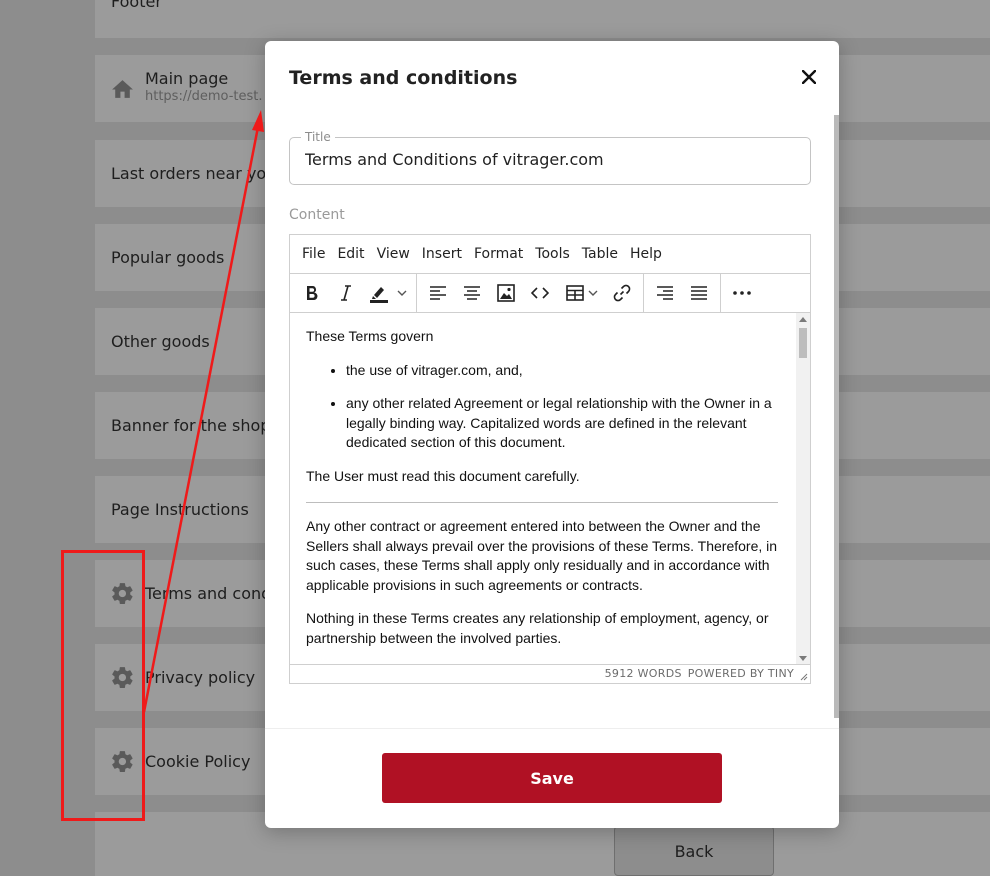 This screenshot has width=990, height=876. What do you see at coordinates (804, 677) in the screenshot?
I see `resize-handle-icon` at bounding box center [804, 677].